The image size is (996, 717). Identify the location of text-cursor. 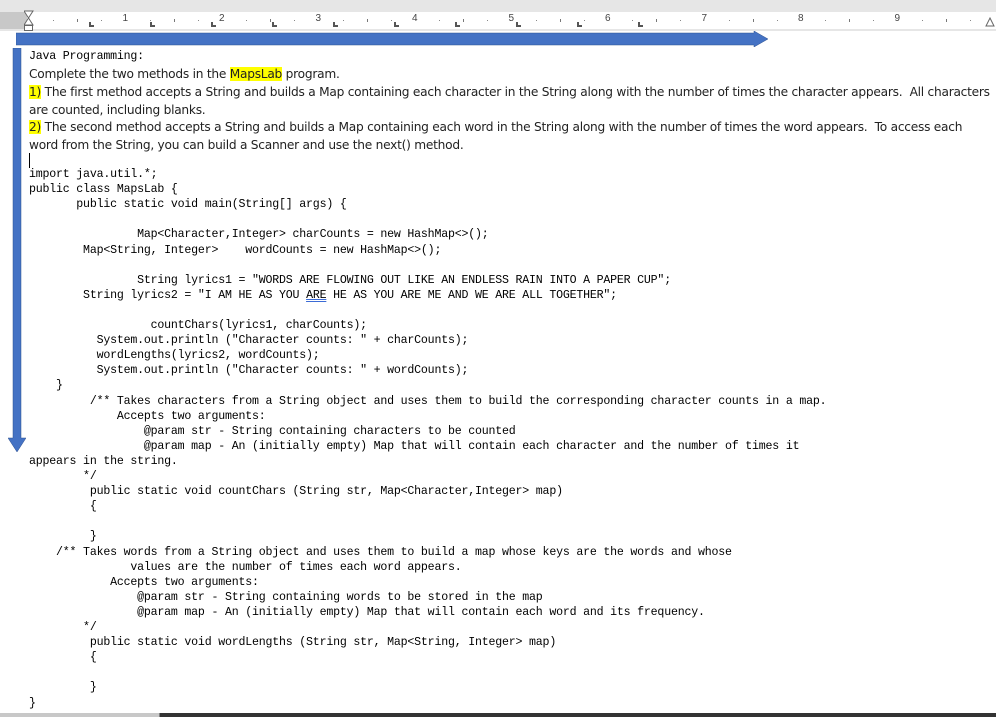
(29, 160).